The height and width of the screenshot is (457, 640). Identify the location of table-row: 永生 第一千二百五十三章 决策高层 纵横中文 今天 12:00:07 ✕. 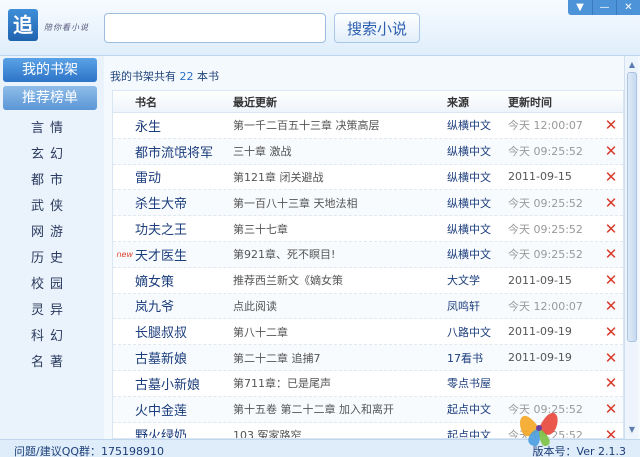
(368, 126).